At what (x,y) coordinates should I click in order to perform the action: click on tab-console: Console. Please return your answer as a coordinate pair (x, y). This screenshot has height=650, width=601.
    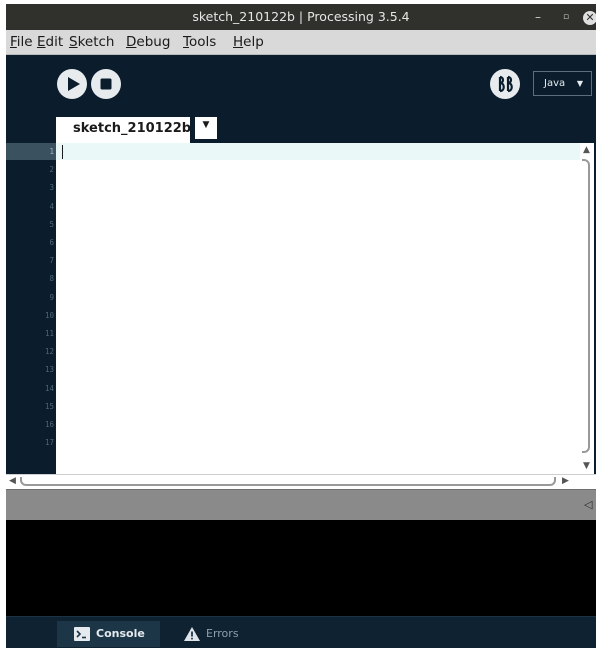
    Looking at the image, I should click on (108, 634).